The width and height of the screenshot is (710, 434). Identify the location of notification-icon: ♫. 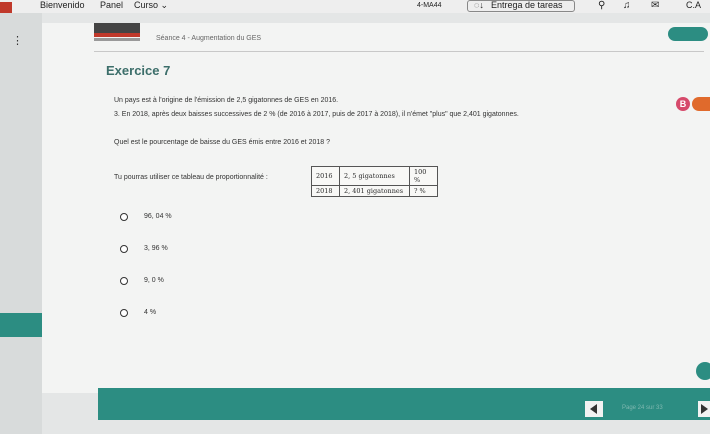
(627, 5).